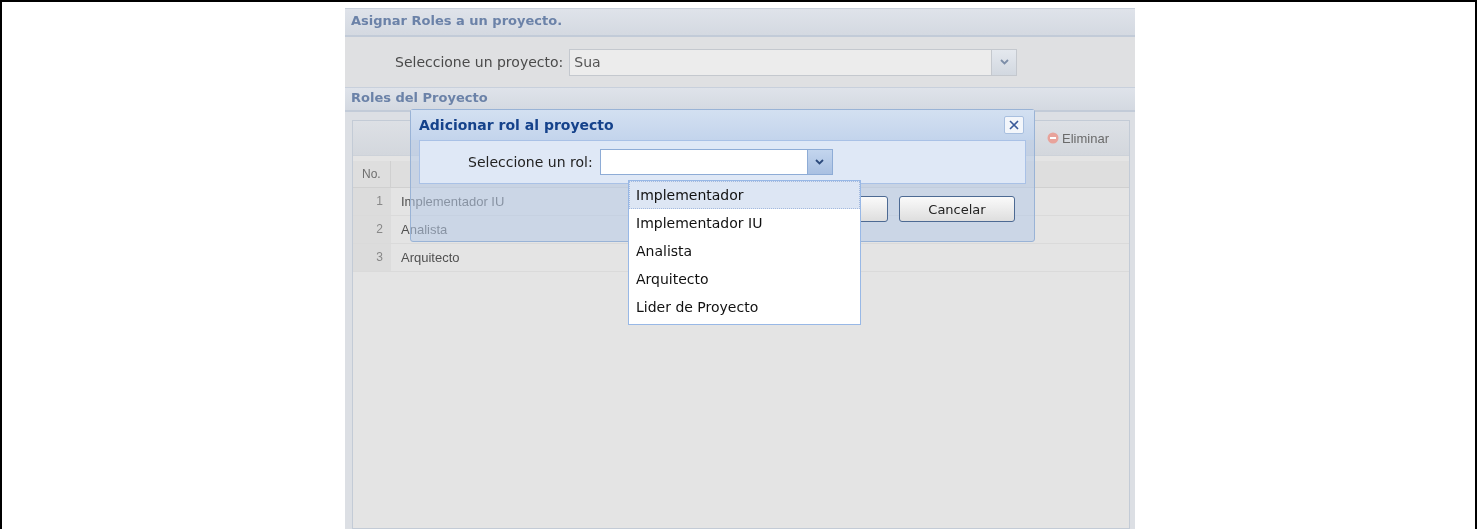  I want to click on panel-title: Asignar Roles a un proyecto., so click(740, 22).